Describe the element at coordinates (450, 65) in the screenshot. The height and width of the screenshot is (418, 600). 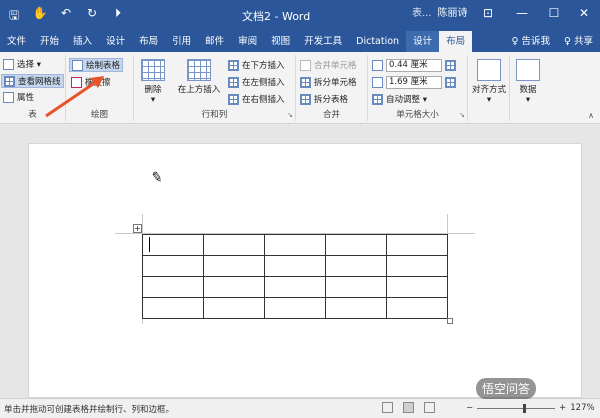
I see `distribute-rows-icon` at that location.